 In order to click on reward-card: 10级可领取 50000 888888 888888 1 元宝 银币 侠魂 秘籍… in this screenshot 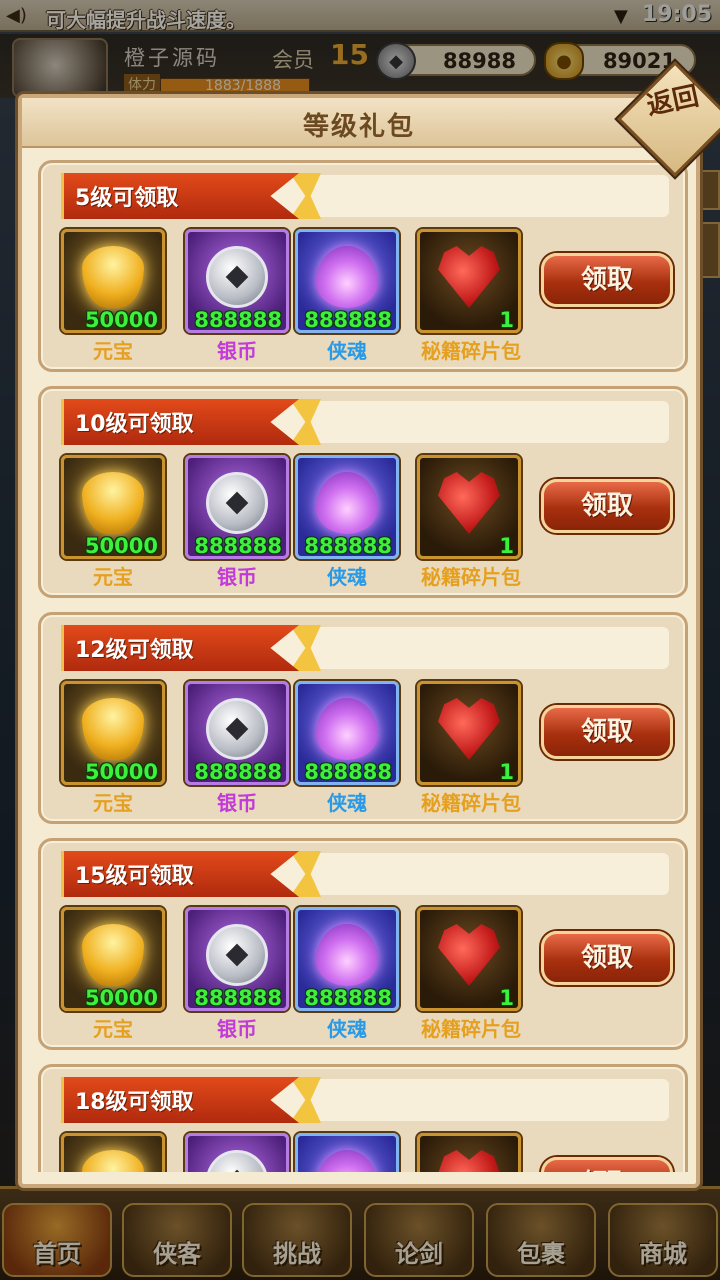, I will do `click(363, 492)`.